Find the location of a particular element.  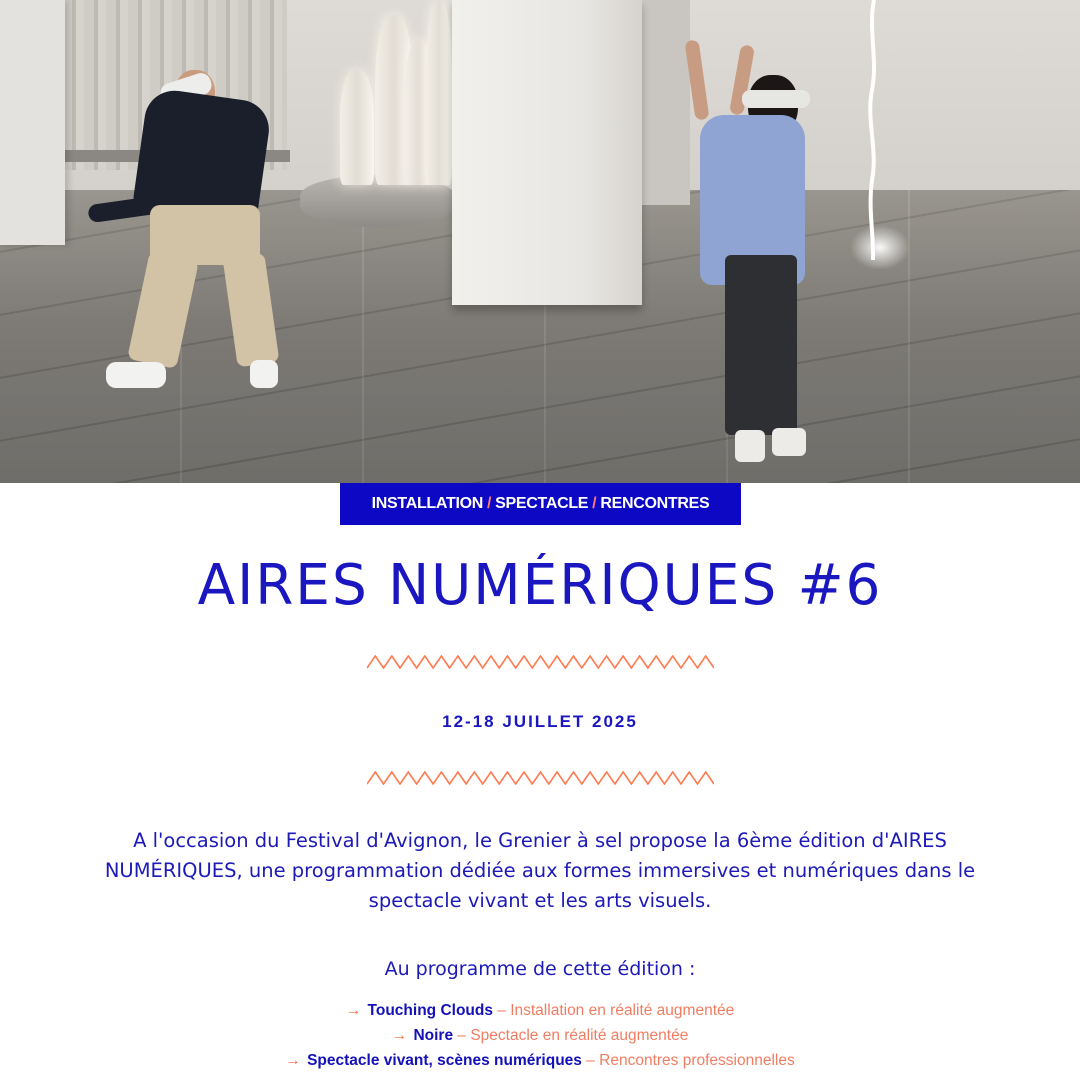

event-date: 12-18 JUILLET 2025 is located at coordinates (540, 721).